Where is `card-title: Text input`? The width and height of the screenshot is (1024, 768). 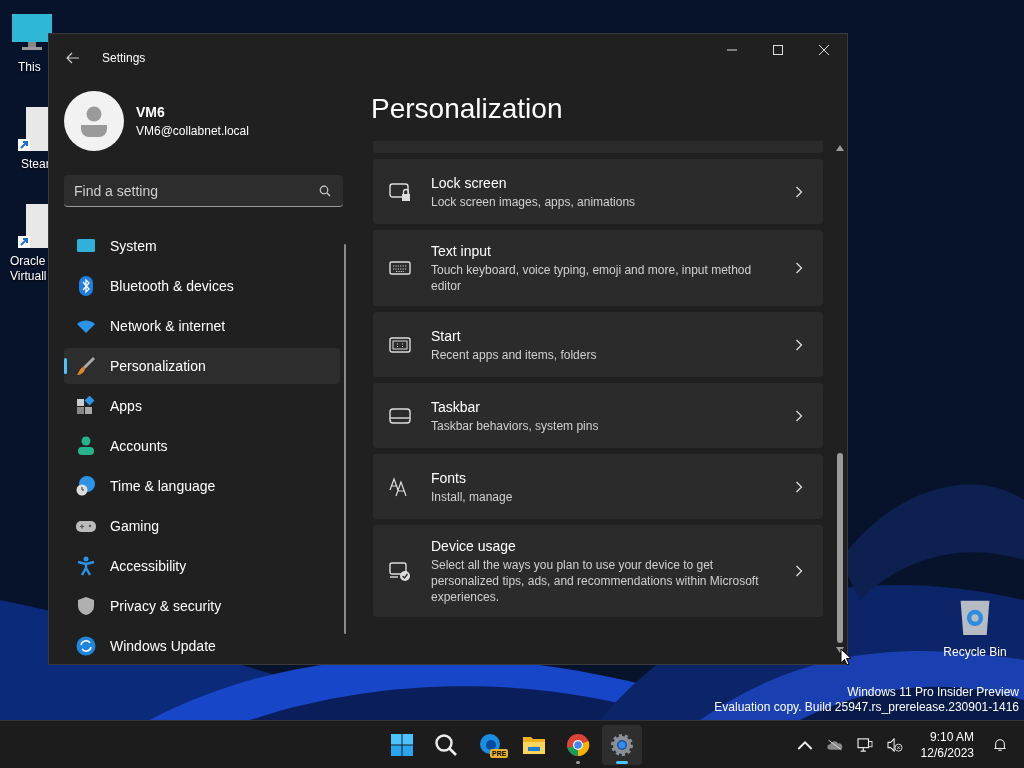
card-title: Text input is located at coordinates (461, 251).